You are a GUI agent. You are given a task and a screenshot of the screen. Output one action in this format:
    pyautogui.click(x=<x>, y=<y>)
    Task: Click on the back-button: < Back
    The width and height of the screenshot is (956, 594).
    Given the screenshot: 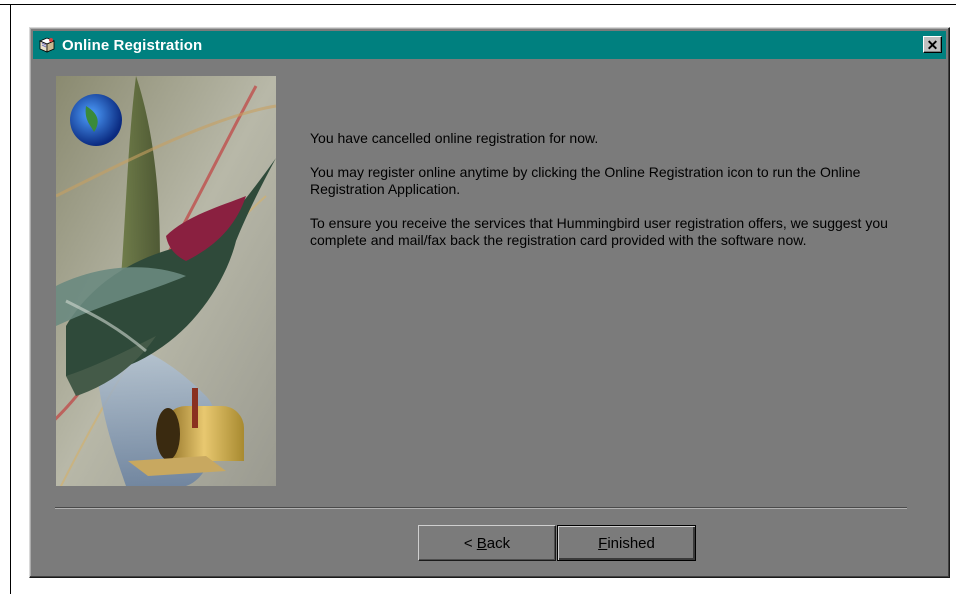 What is the action you would take?
    pyautogui.click(x=487, y=543)
    